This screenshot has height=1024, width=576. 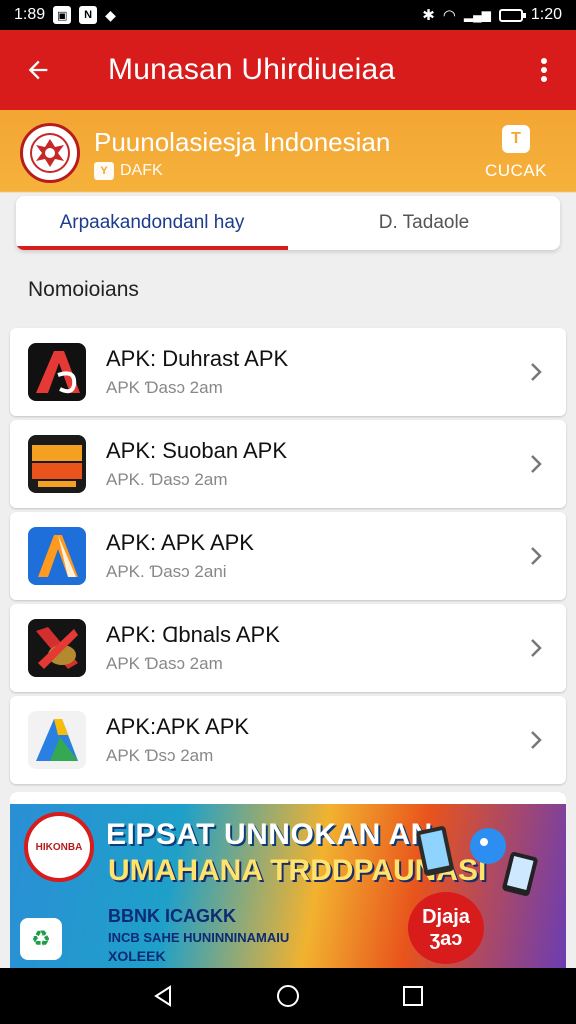 What do you see at coordinates (57, 556) in the screenshot?
I see `a-logo-blue-orange-icon` at bounding box center [57, 556].